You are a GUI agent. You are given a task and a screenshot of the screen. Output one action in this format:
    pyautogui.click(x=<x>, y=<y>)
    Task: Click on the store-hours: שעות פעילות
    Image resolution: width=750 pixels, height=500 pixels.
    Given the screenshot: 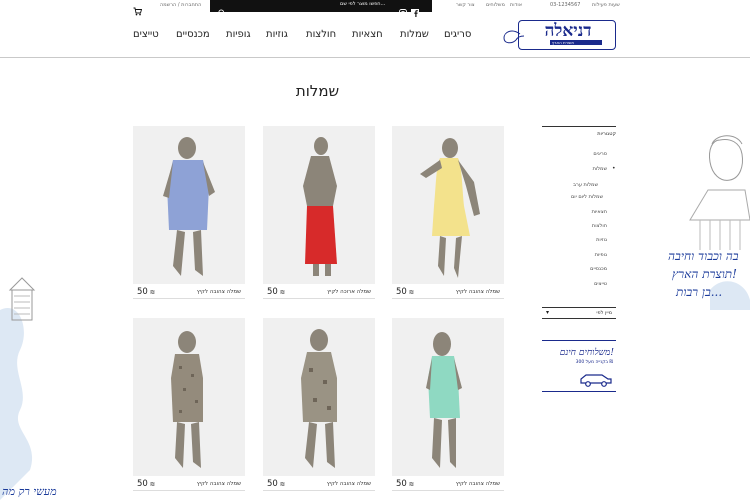 What is the action you would take?
    pyautogui.click(x=606, y=5)
    